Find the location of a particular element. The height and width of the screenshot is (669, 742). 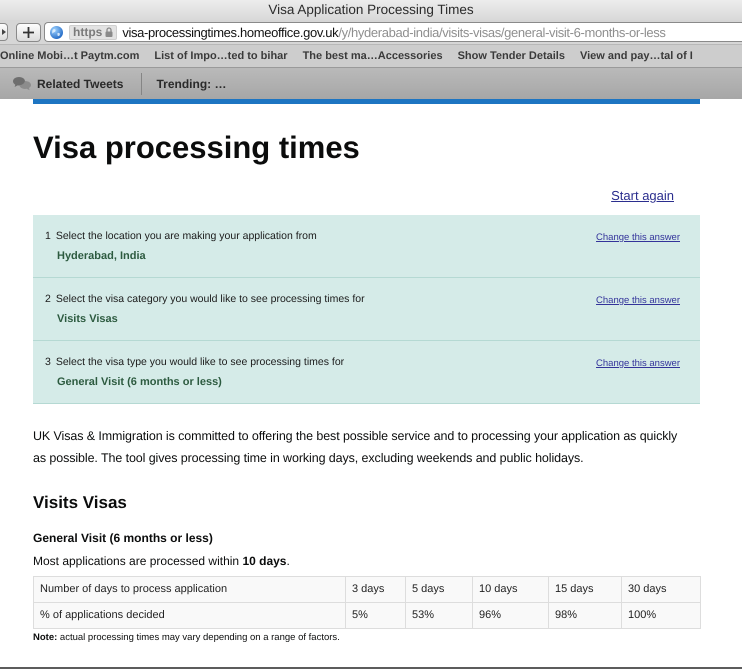

question-number: 3 is located at coordinates (48, 362).